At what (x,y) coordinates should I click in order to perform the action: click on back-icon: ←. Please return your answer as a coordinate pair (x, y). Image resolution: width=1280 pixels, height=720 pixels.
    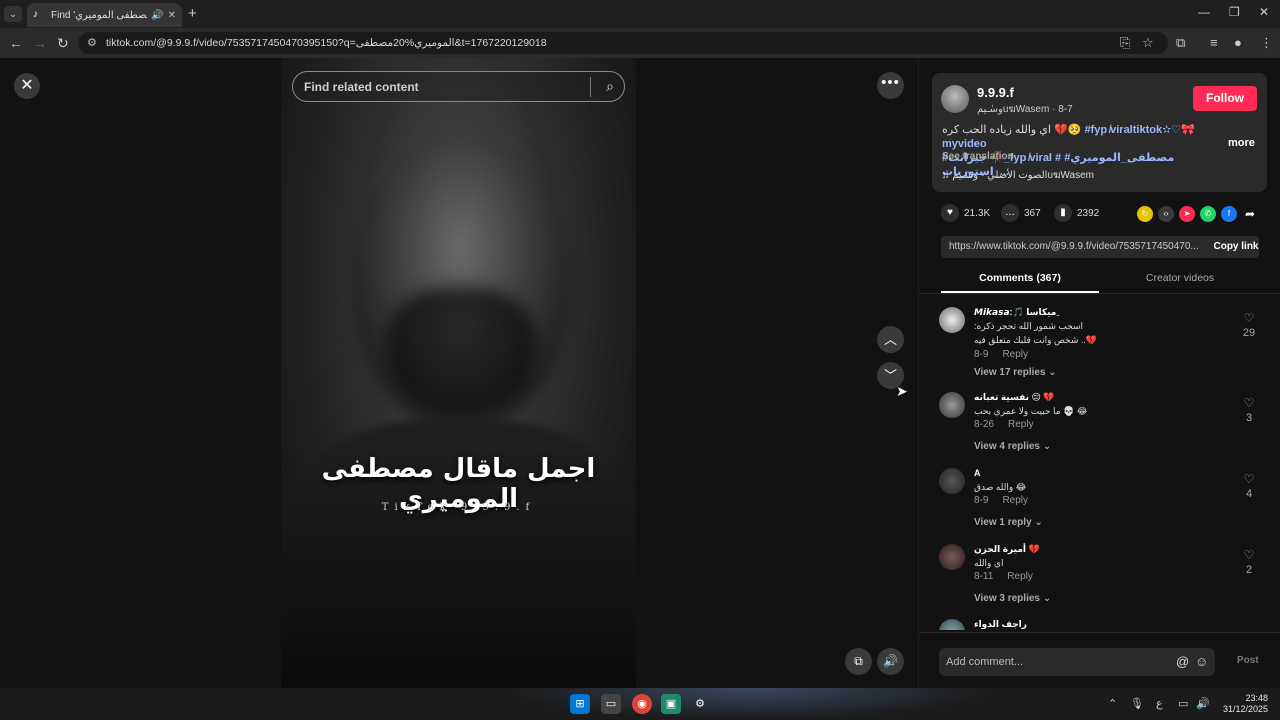
    Looking at the image, I should click on (16, 43).